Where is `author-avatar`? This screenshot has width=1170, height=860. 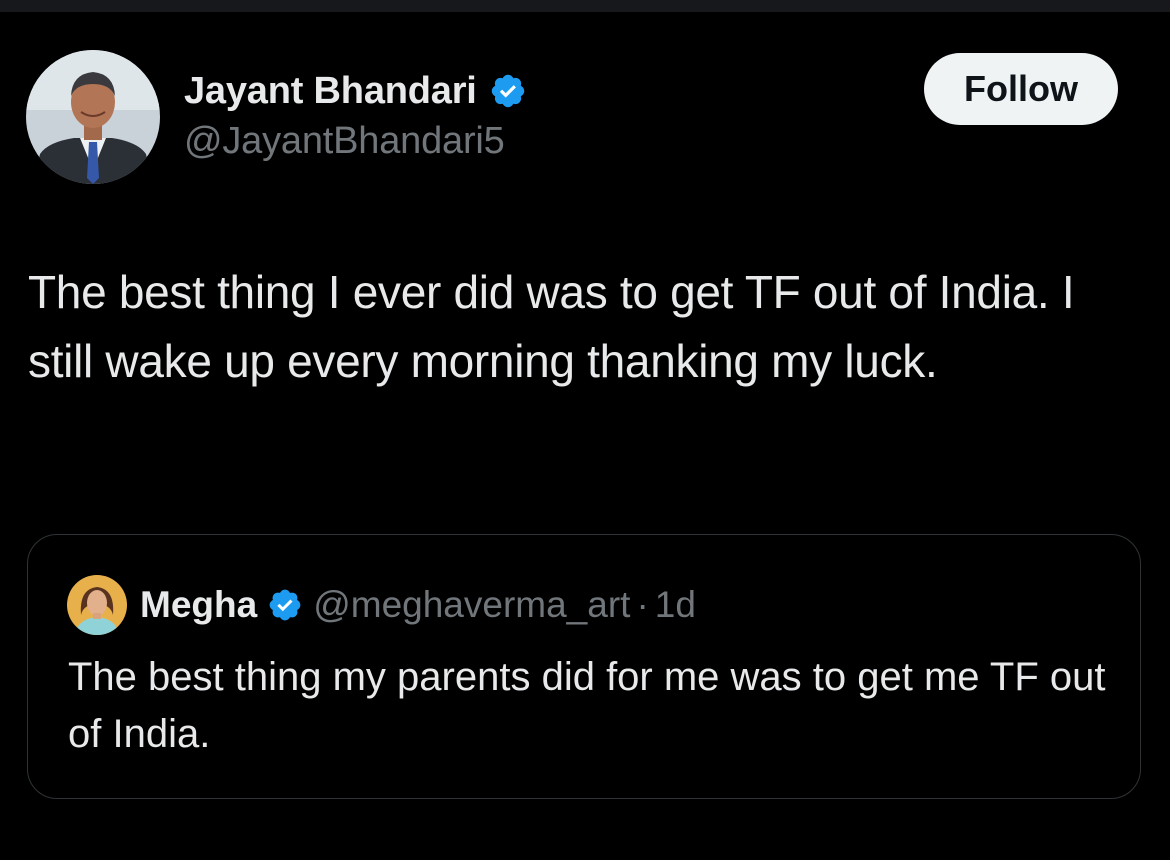 author-avatar is located at coordinates (93, 117).